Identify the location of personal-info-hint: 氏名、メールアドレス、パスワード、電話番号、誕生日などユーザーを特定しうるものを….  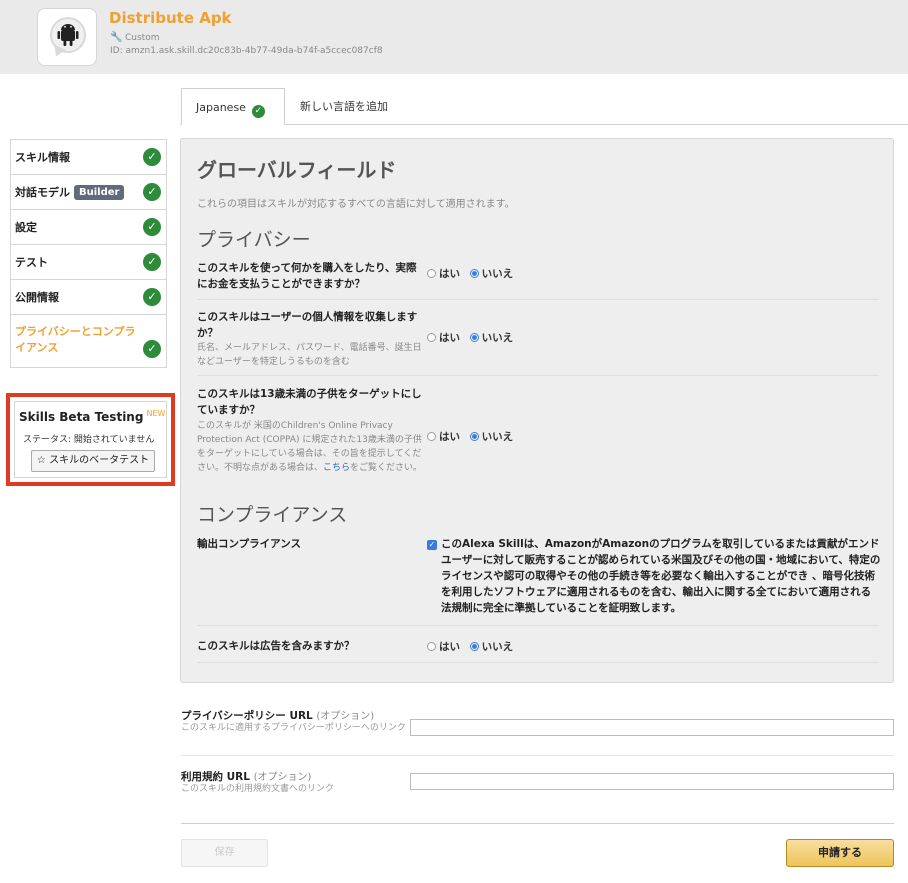
(309, 355).